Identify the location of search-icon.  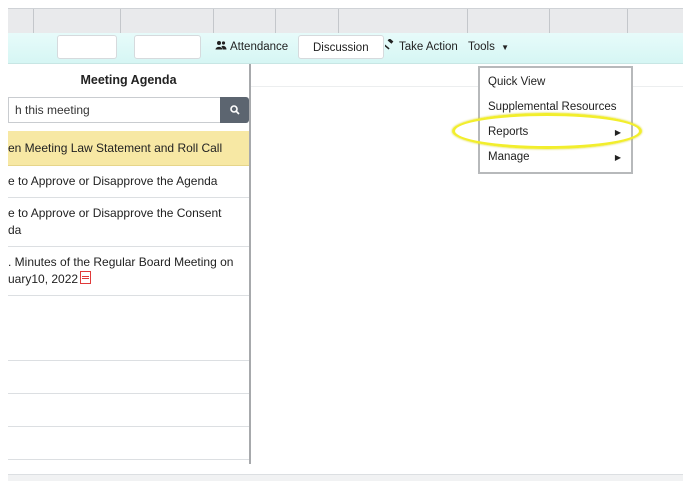
(234, 110).